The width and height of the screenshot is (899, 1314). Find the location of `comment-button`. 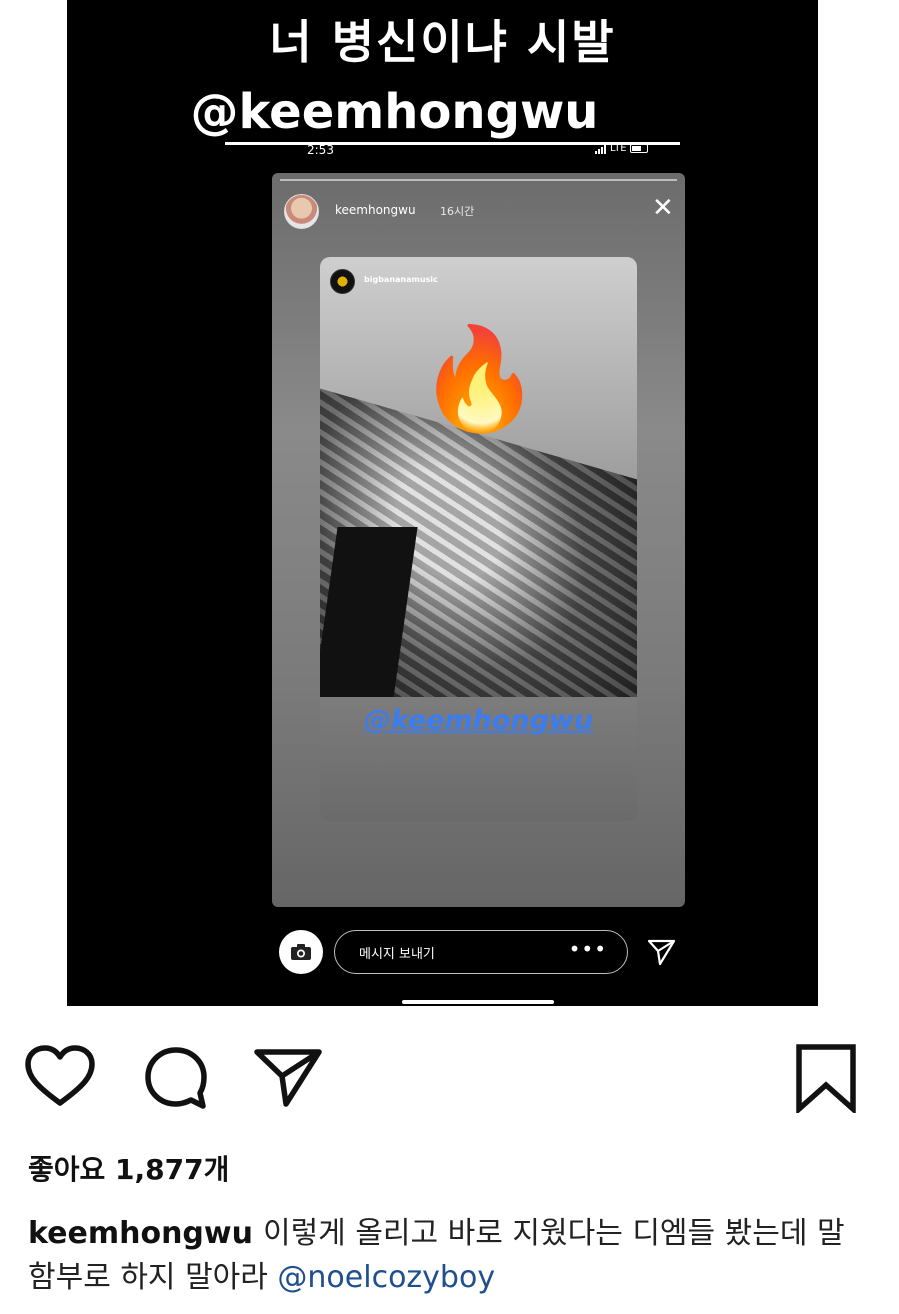

comment-button is located at coordinates (176, 1081).